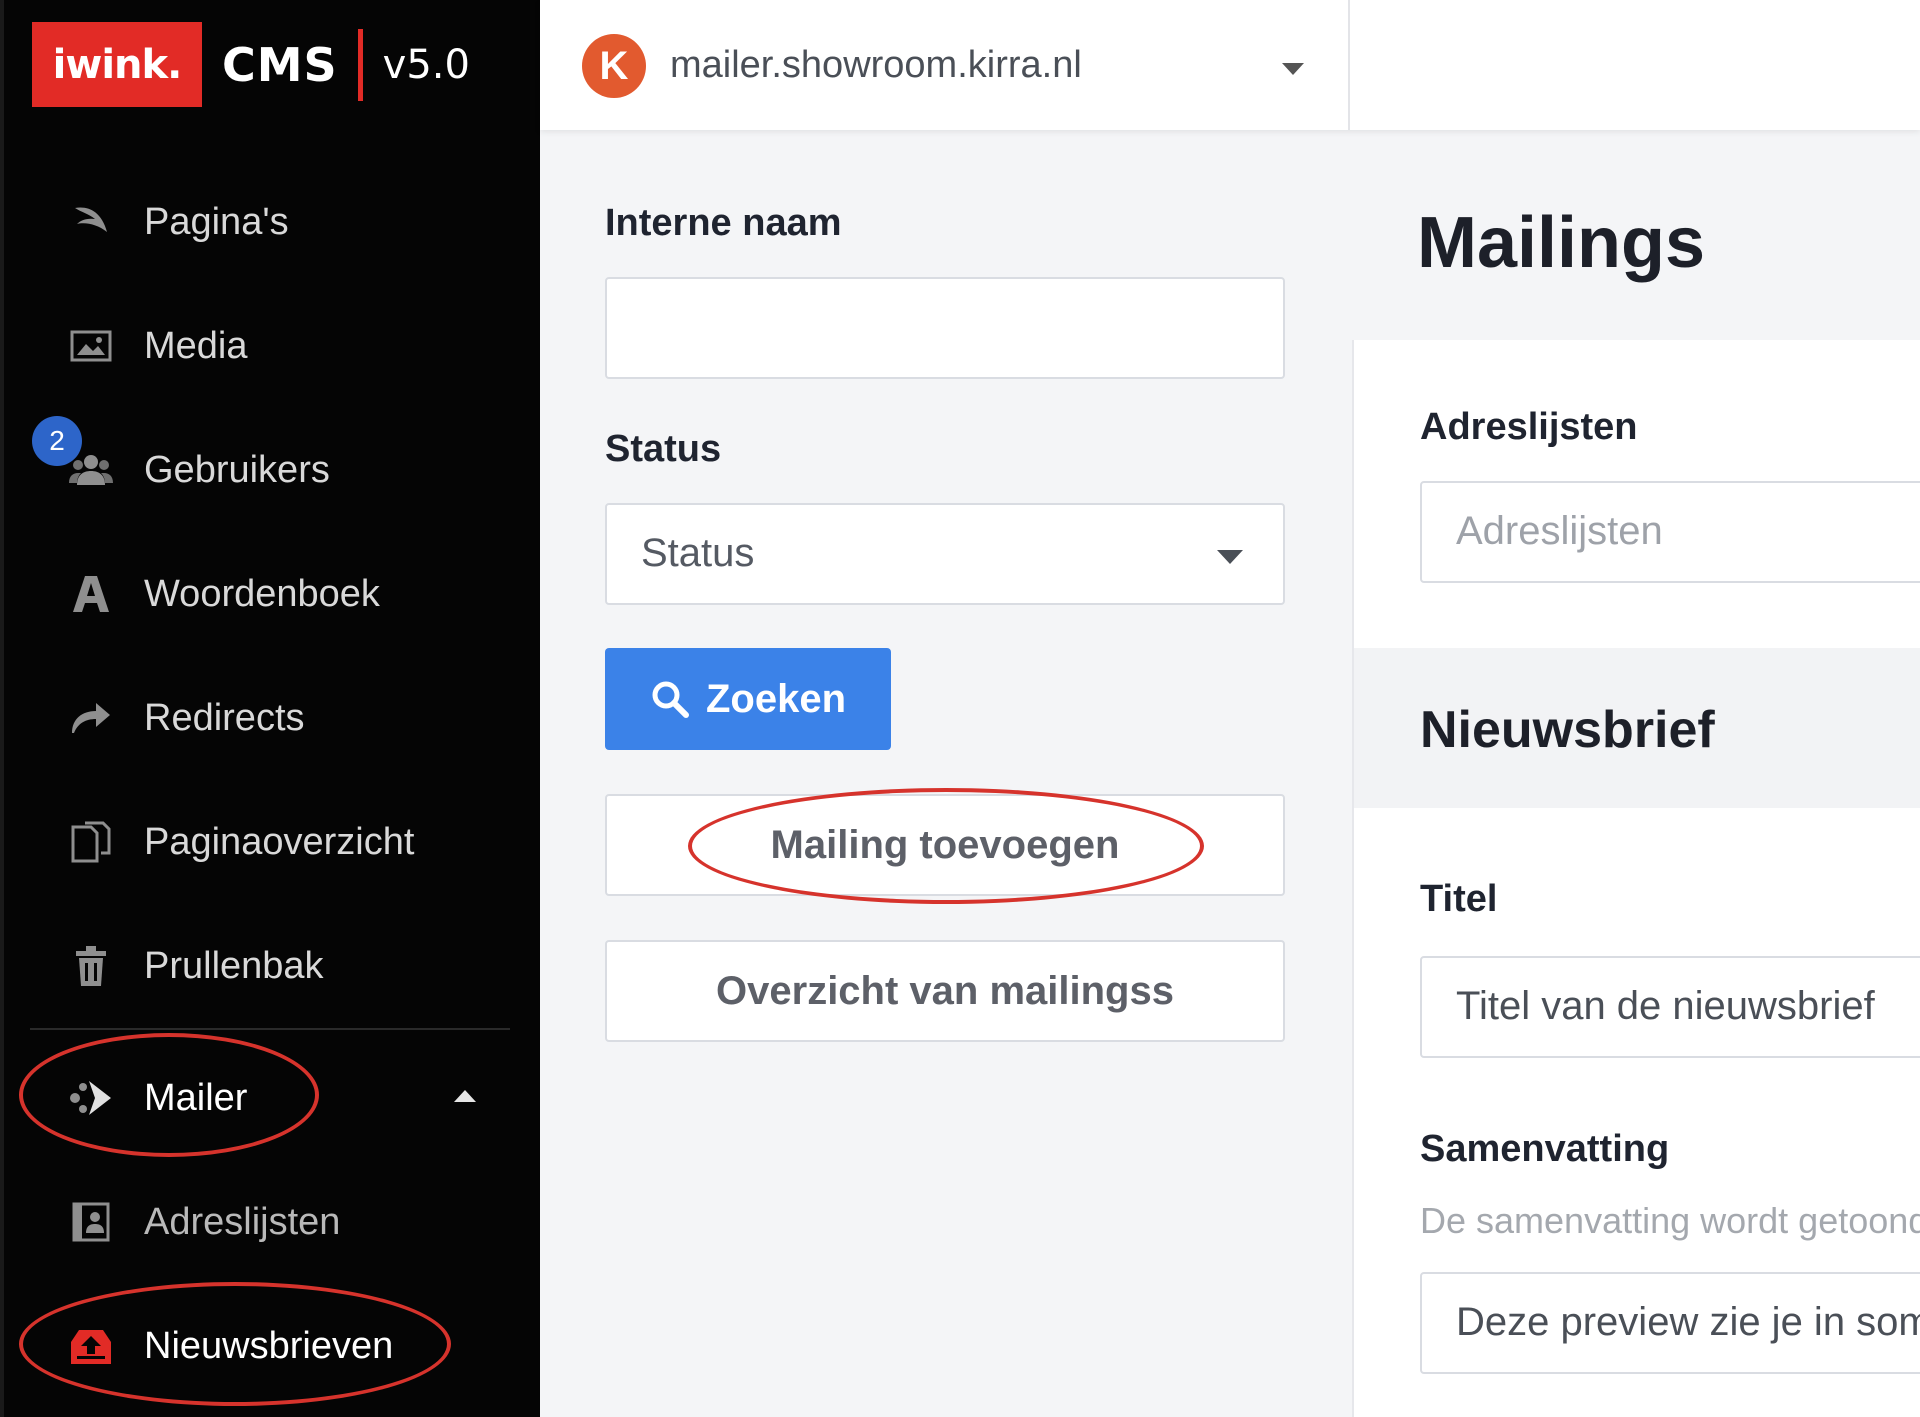 This screenshot has height=1417, width=1920. What do you see at coordinates (945, 554) in the screenshot?
I see `status-select: Status` at bounding box center [945, 554].